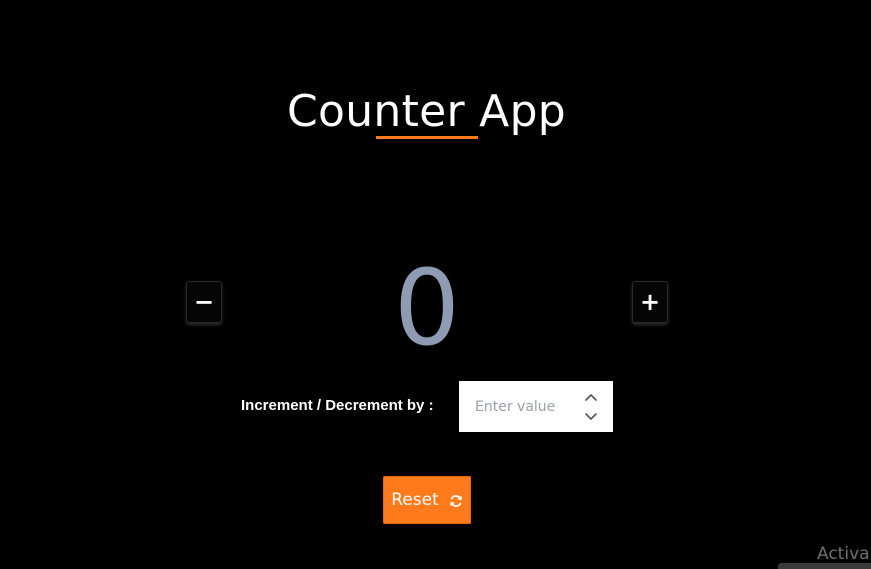 The image size is (871, 569). What do you see at coordinates (426, 111) in the screenshot?
I see `page-title: Counter App` at bounding box center [426, 111].